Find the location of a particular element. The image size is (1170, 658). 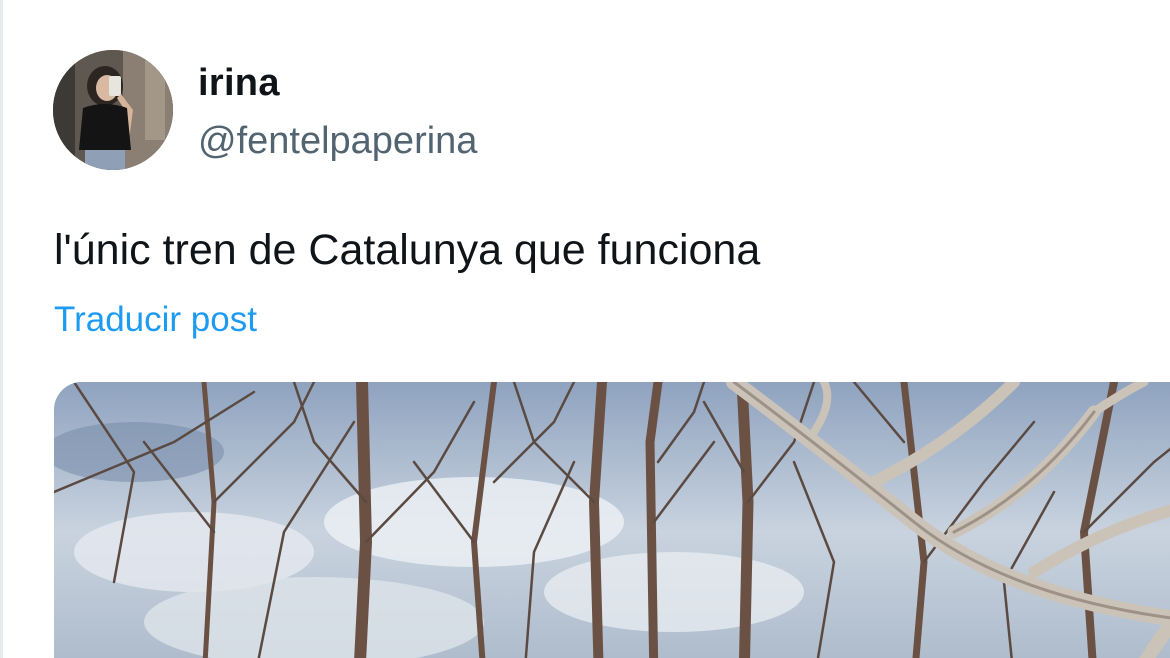

tweet-text: l'únic tren de Catalunya que funciona is located at coordinates (407, 250).